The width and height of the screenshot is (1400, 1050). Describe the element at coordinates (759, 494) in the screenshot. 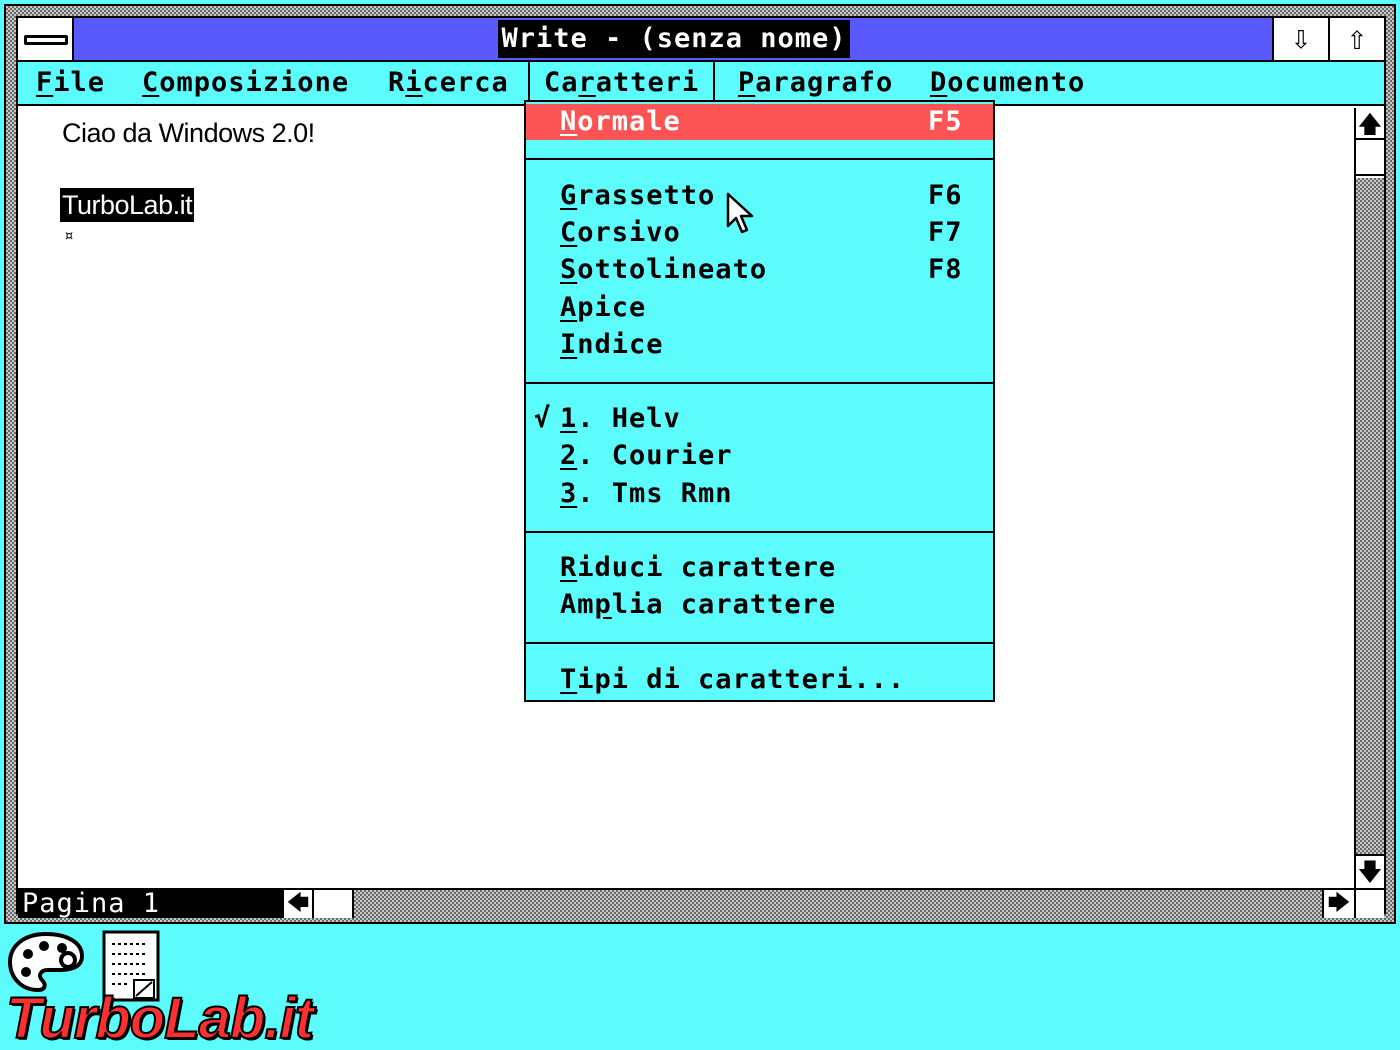

I see `menu-item-font-tms-rmn: 3. Tms Rmn` at that location.